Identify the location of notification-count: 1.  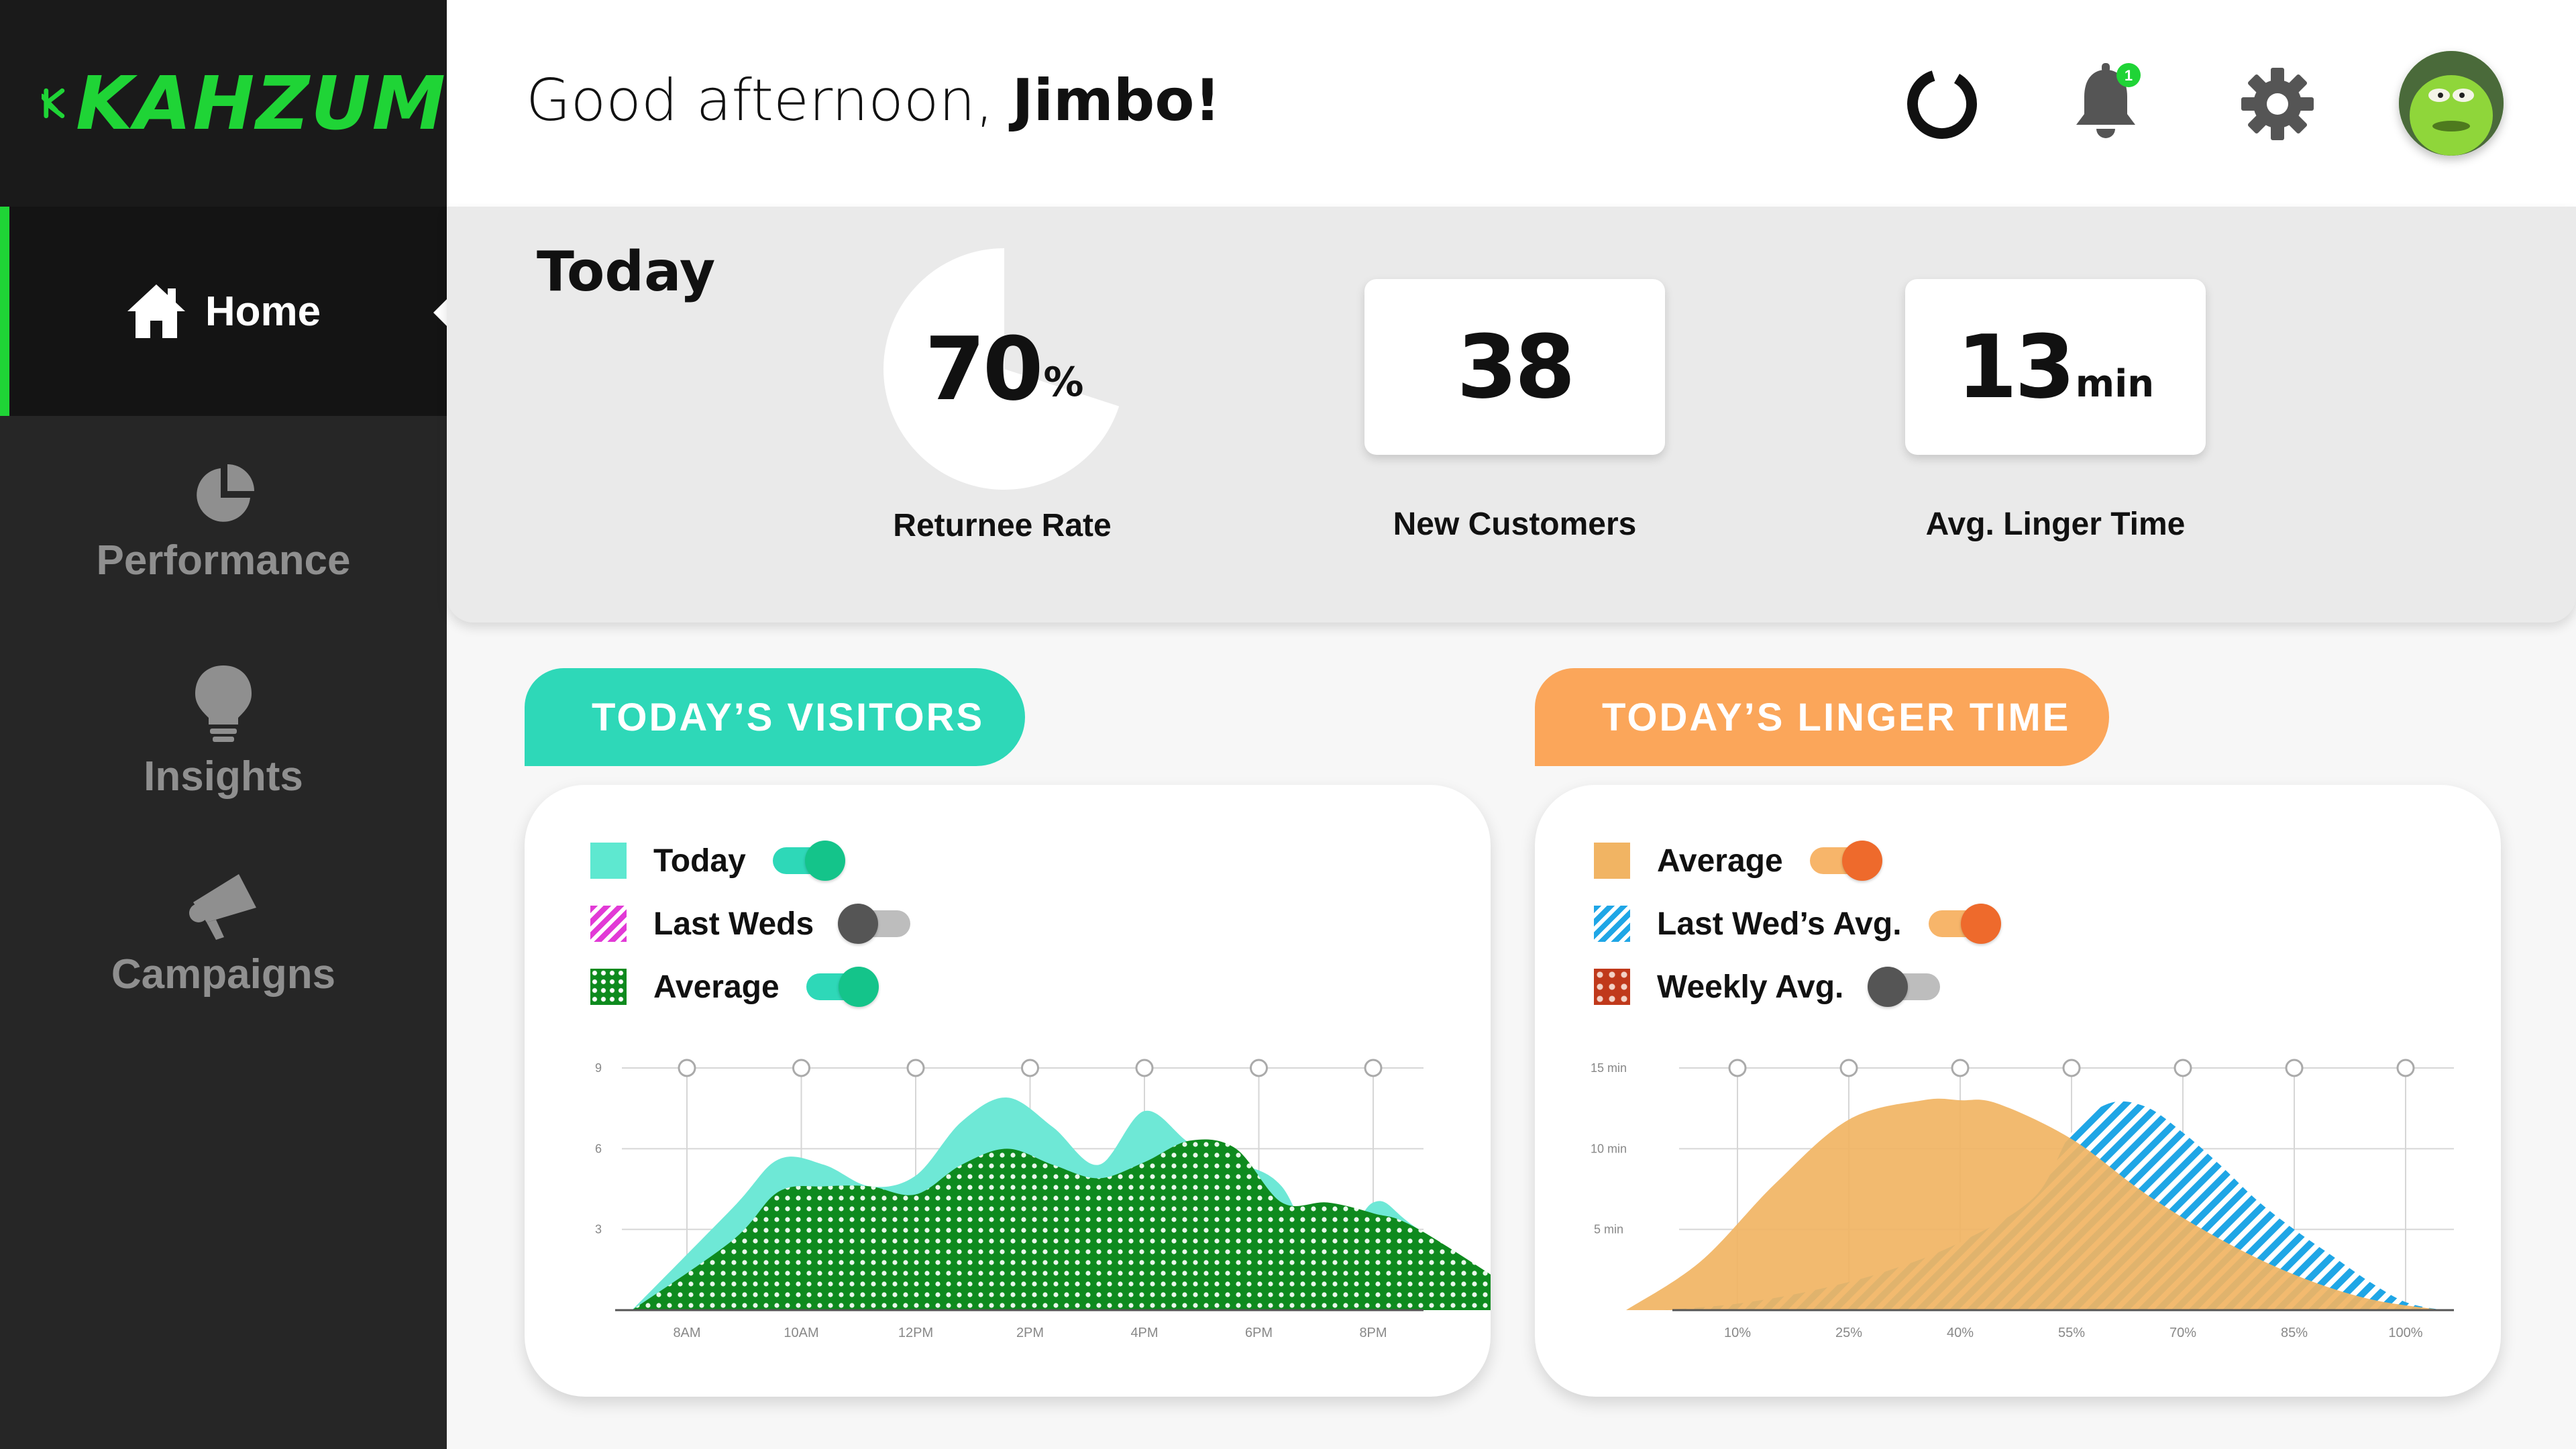
(2129, 75).